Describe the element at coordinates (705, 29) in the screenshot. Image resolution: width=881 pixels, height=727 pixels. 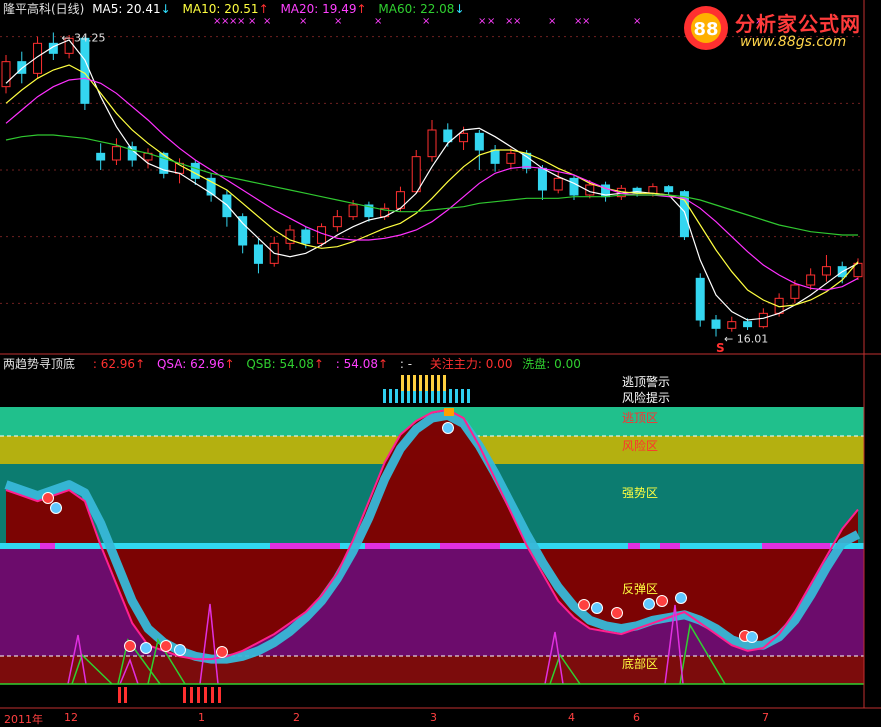
I see `logo-mark: 88` at that location.